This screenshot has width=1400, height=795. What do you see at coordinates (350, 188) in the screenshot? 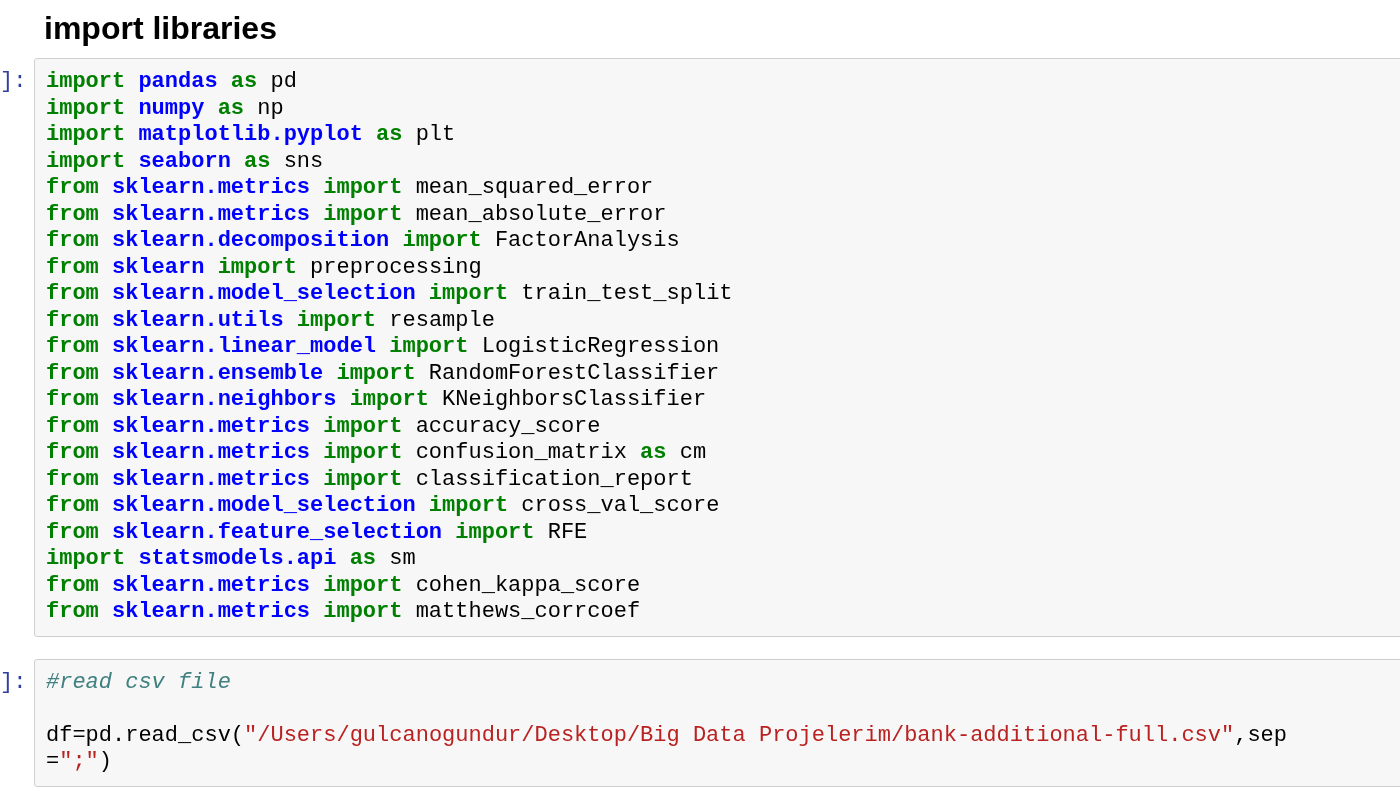
I see `code-line: from sklearn.metrics import mean_squared_error` at bounding box center [350, 188].